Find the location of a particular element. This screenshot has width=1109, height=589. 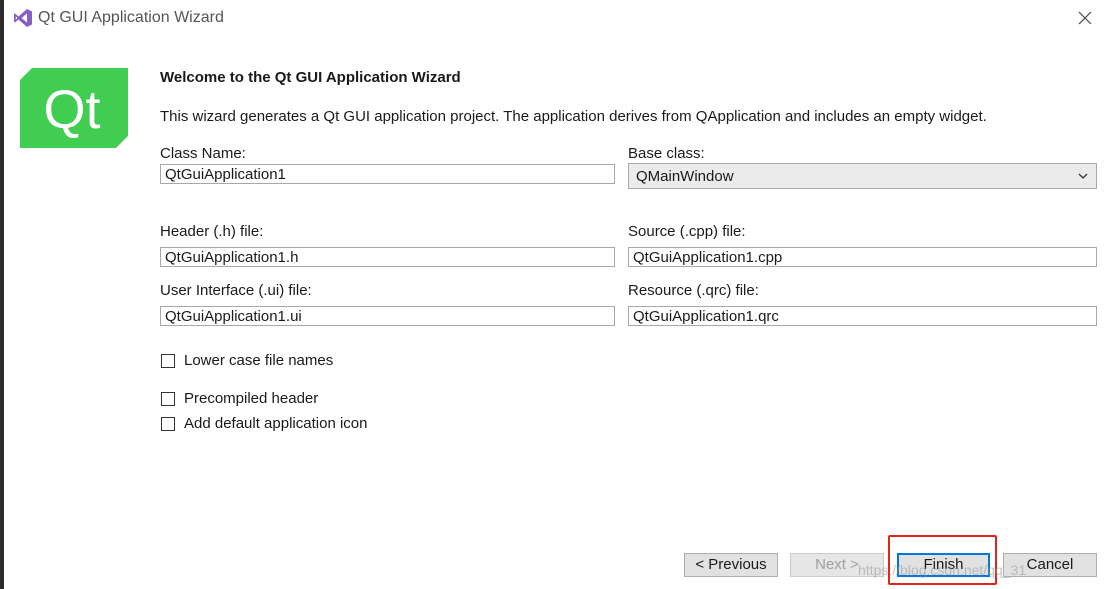

visual-studio-icon is located at coordinates (23, 18).